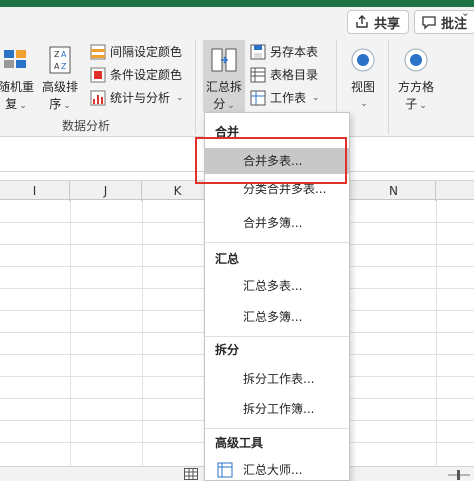  What do you see at coordinates (219, 104) in the screenshot?
I see `summary-split-label-2: 分` at bounding box center [219, 104].